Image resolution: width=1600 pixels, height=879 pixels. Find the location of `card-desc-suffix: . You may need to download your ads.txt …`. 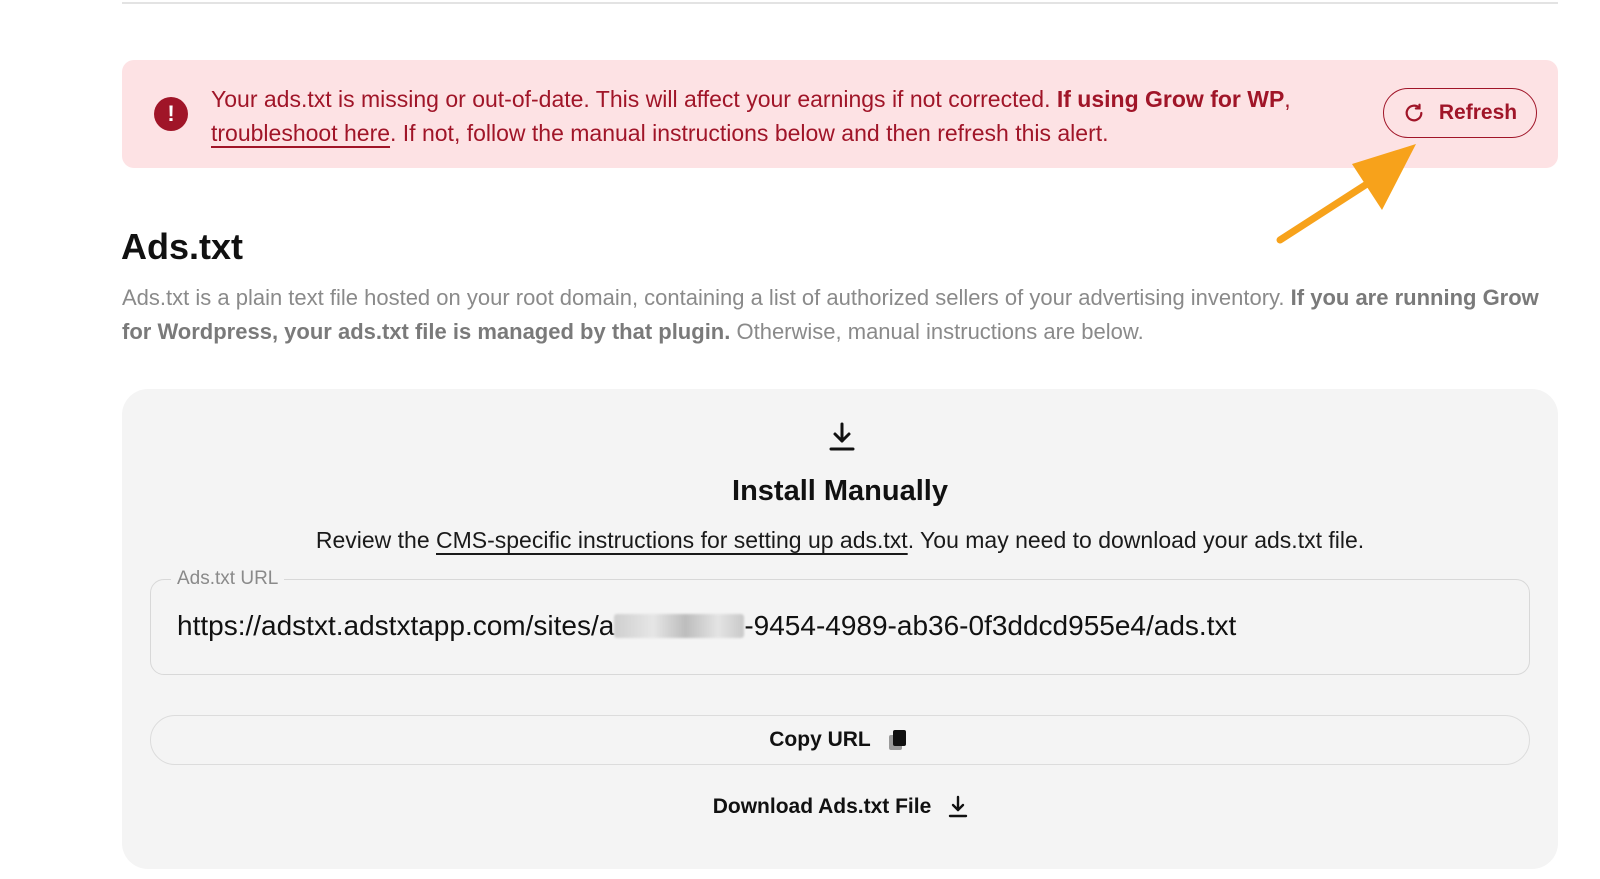

card-desc-suffix: . You may need to download your ads.txt … is located at coordinates (1136, 540).